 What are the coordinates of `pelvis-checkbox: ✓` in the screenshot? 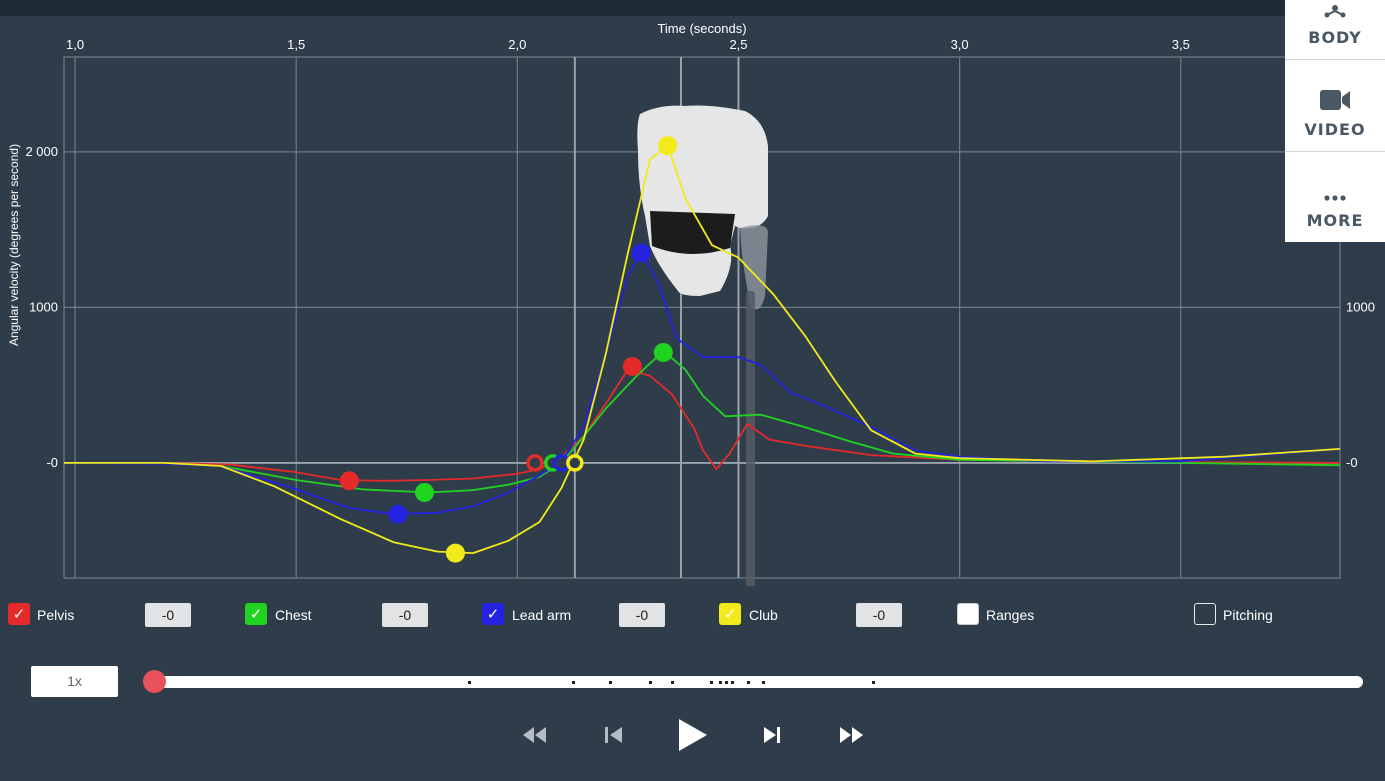 It's located at (19, 614).